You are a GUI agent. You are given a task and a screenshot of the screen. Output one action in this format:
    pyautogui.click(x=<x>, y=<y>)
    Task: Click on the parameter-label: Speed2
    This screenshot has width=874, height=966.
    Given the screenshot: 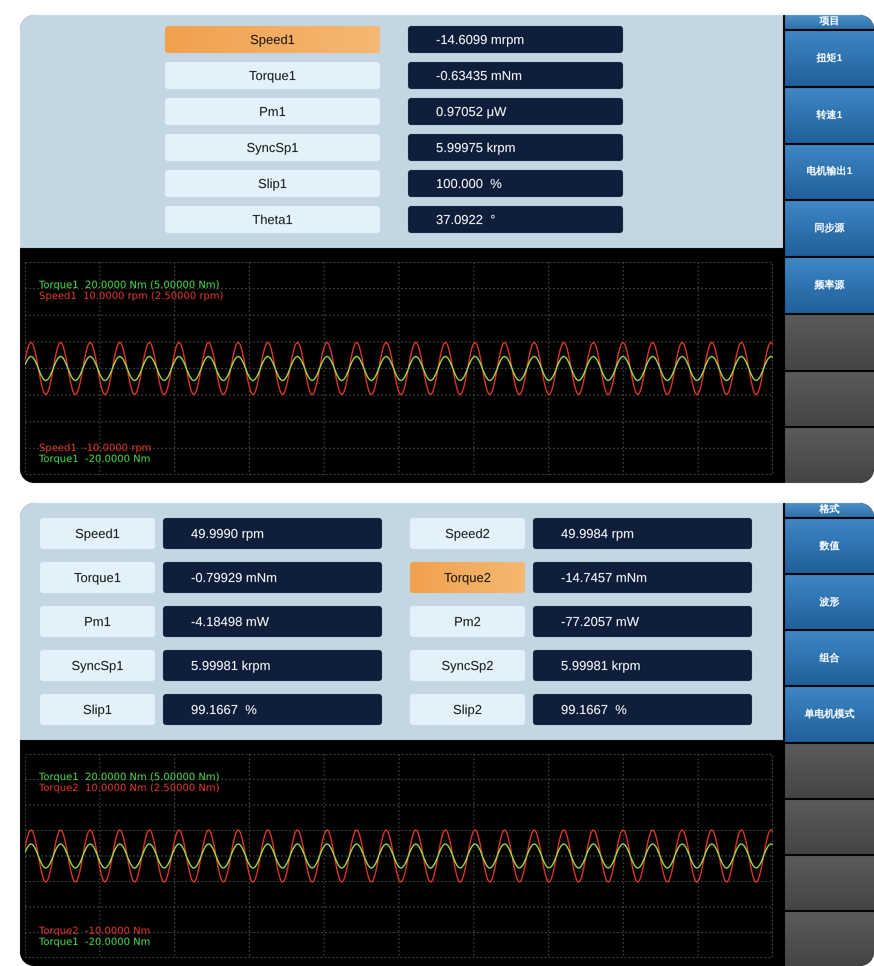 What is the action you would take?
    pyautogui.click(x=467, y=533)
    